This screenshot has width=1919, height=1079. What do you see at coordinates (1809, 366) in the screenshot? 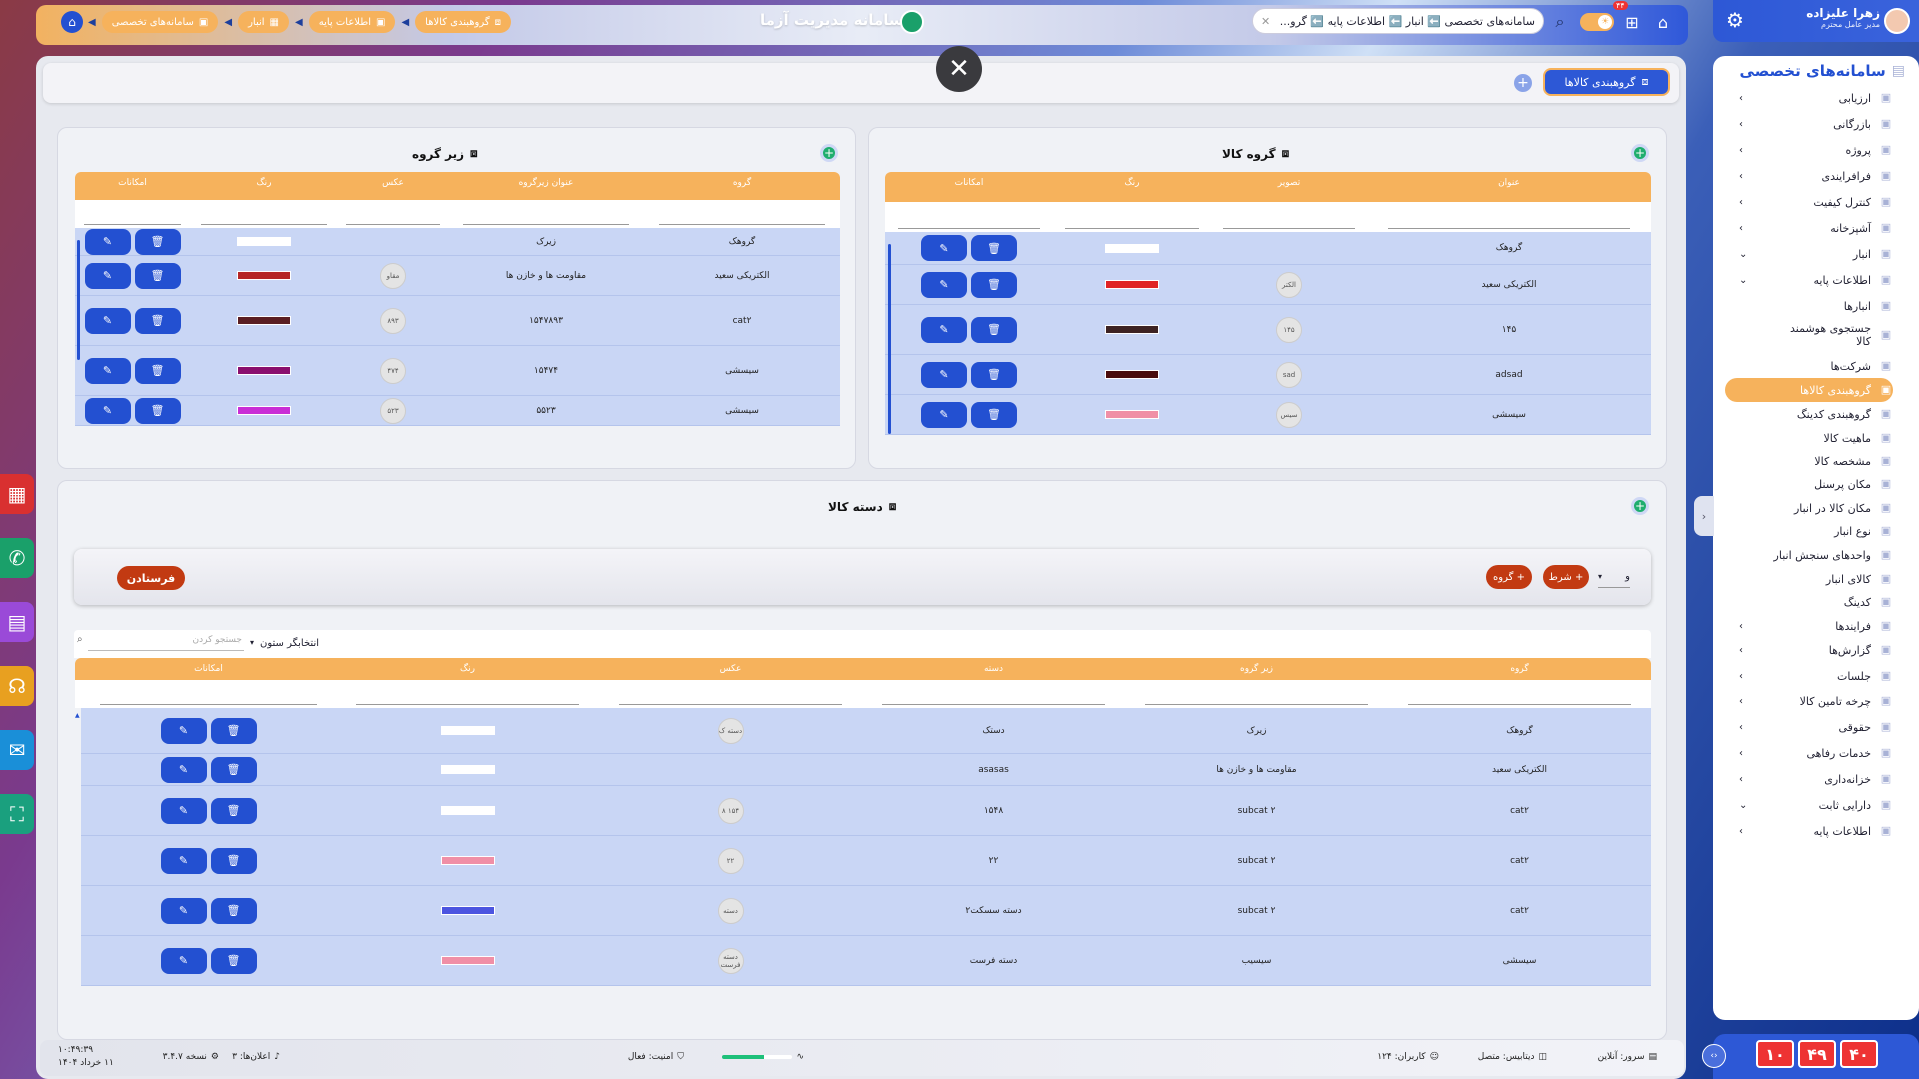
I see `sidebar-item: شرکت‌ها ▣` at bounding box center [1809, 366].